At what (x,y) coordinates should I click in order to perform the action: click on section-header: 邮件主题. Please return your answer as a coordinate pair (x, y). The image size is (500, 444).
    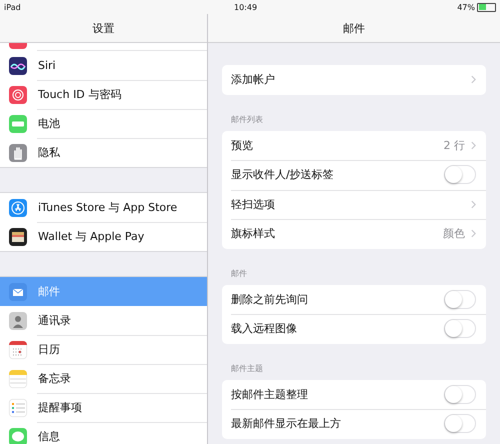
    Looking at the image, I should click on (247, 368).